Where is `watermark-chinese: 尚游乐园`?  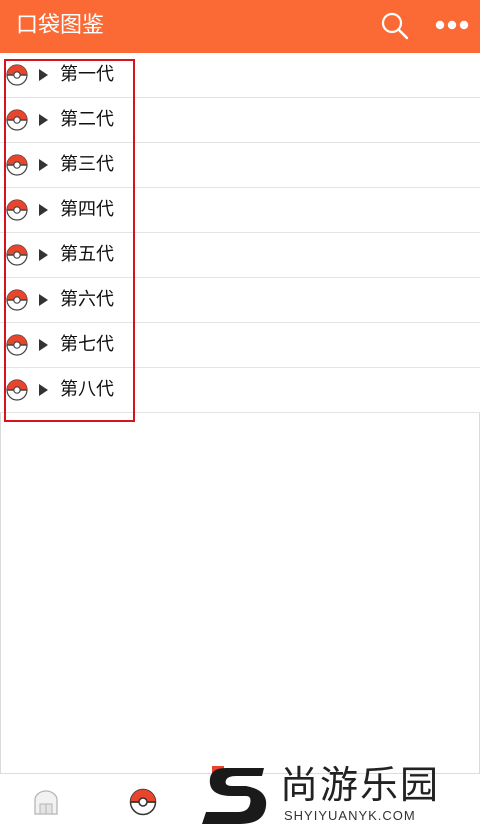
watermark-chinese: 尚游乐园 is located at coordinates (360, 785).